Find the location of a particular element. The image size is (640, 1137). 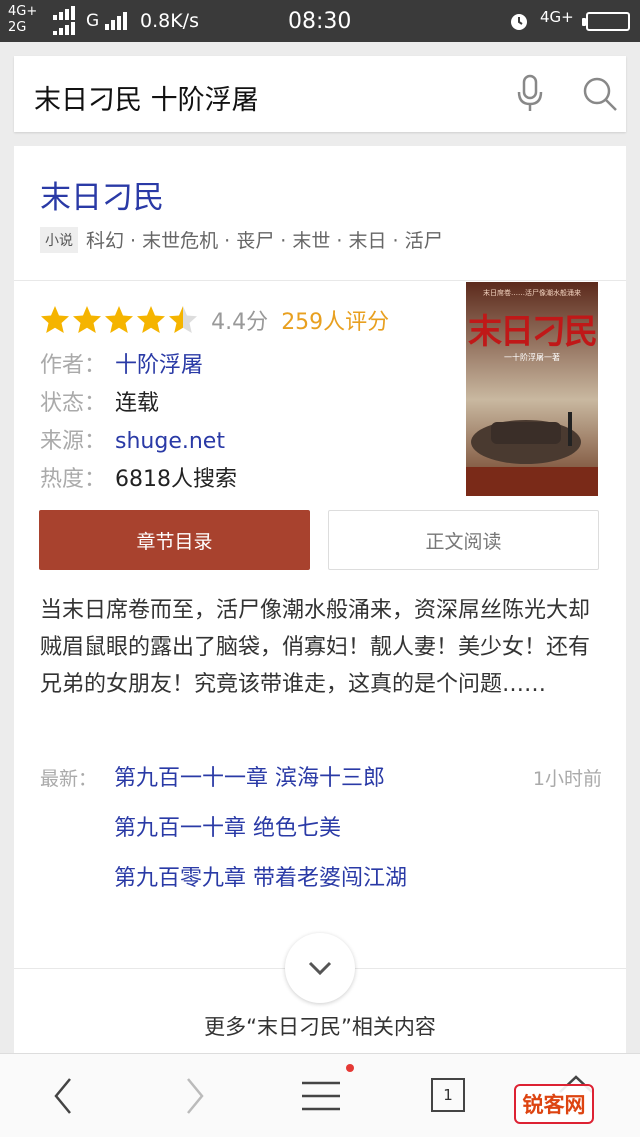

network-g: G is located at coordinates (93, 21).